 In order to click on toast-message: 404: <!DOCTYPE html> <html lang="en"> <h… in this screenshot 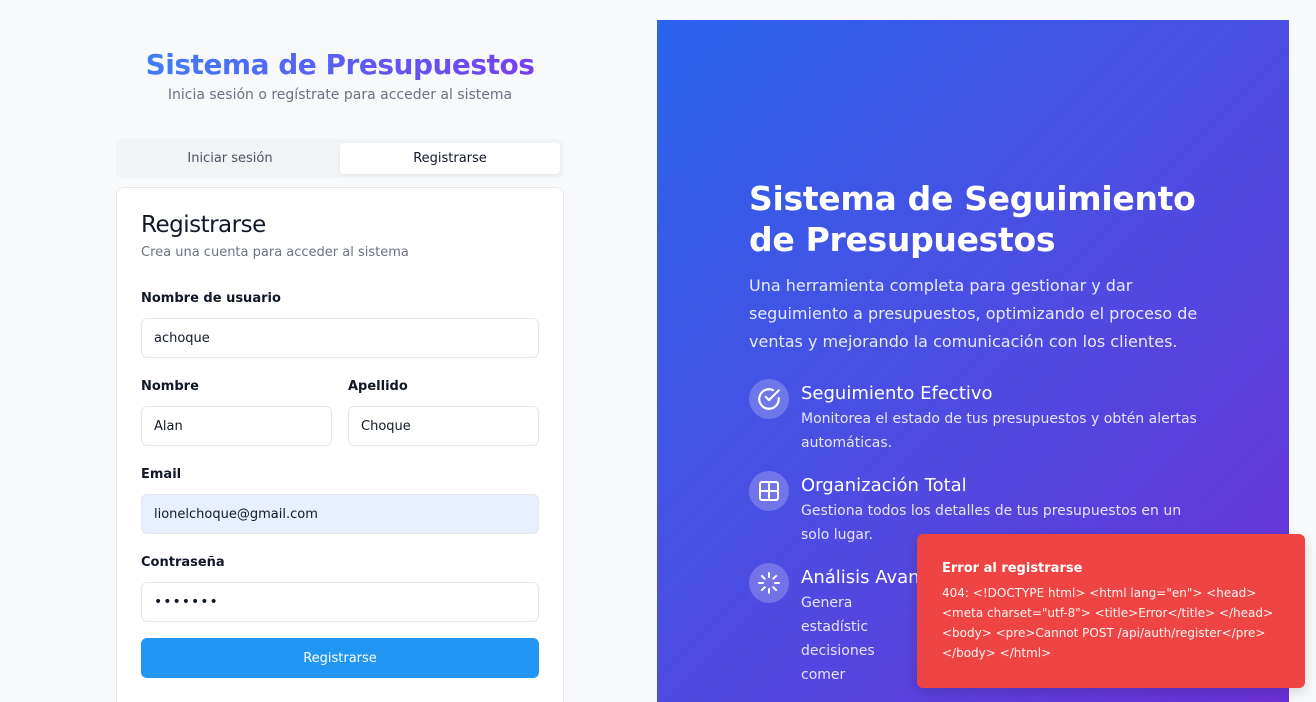, I will do `click(1107, 623)`.